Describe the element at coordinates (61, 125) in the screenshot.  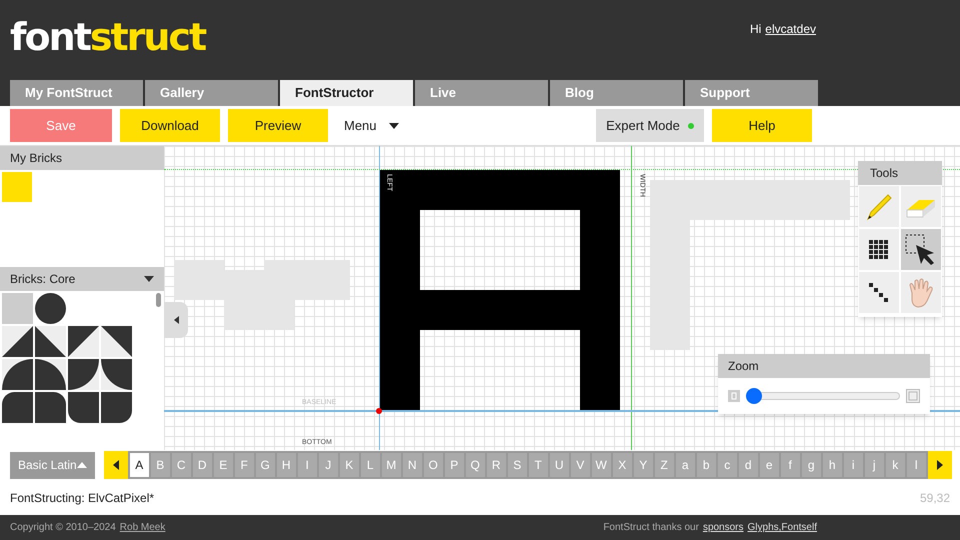
I see `save-button: Save` at that location.